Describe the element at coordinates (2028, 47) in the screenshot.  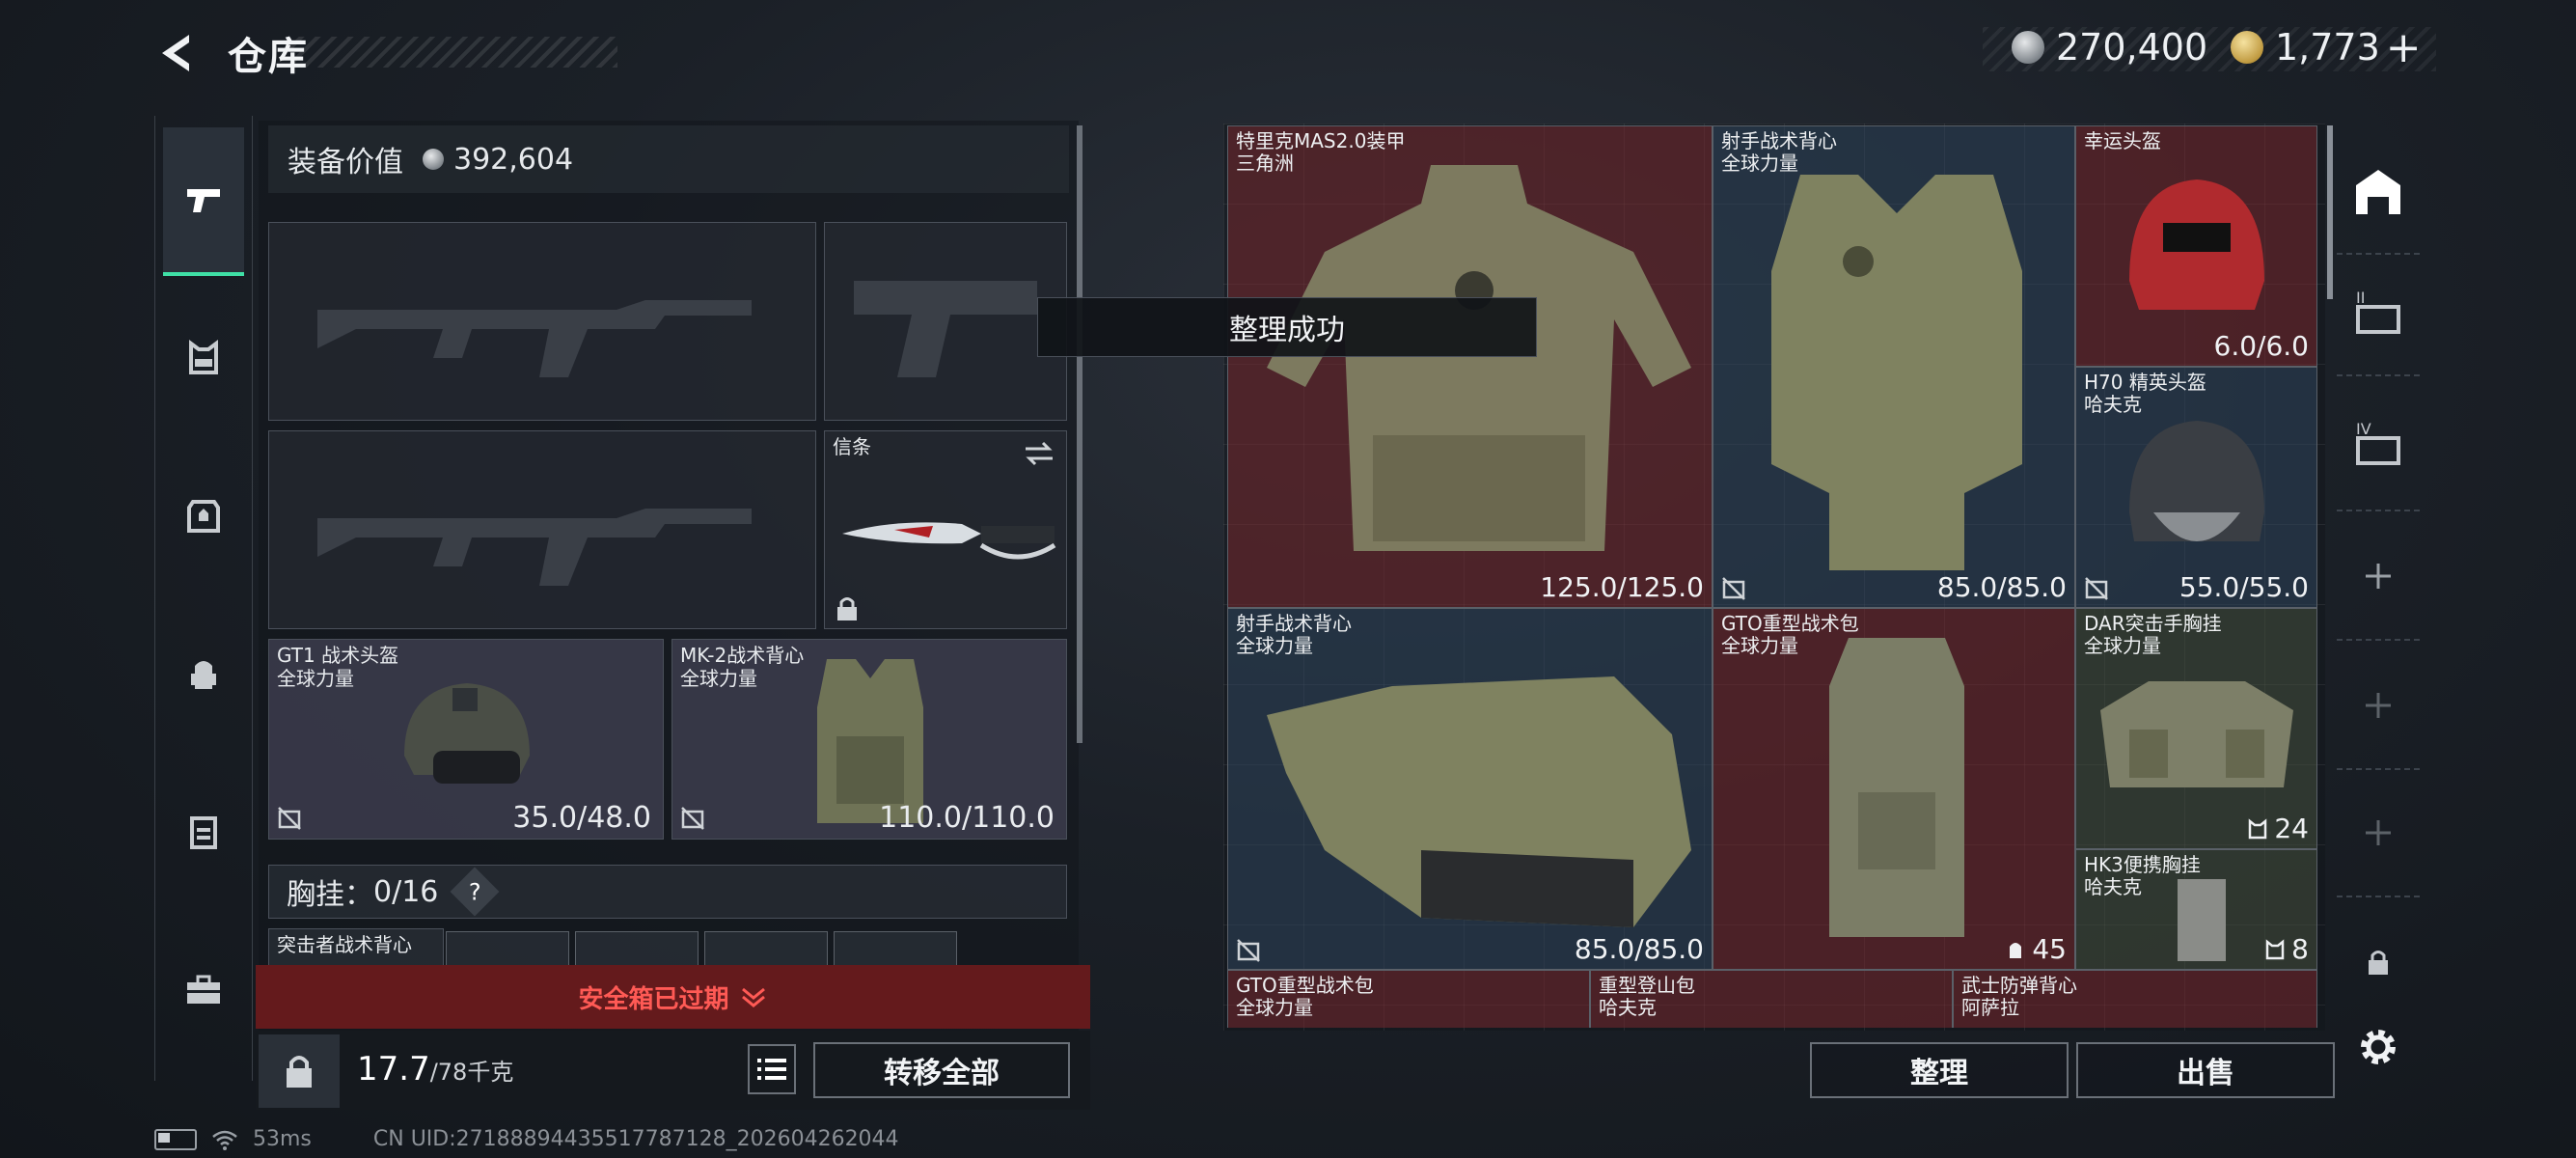
I see `silver-coin-icon` at that location.